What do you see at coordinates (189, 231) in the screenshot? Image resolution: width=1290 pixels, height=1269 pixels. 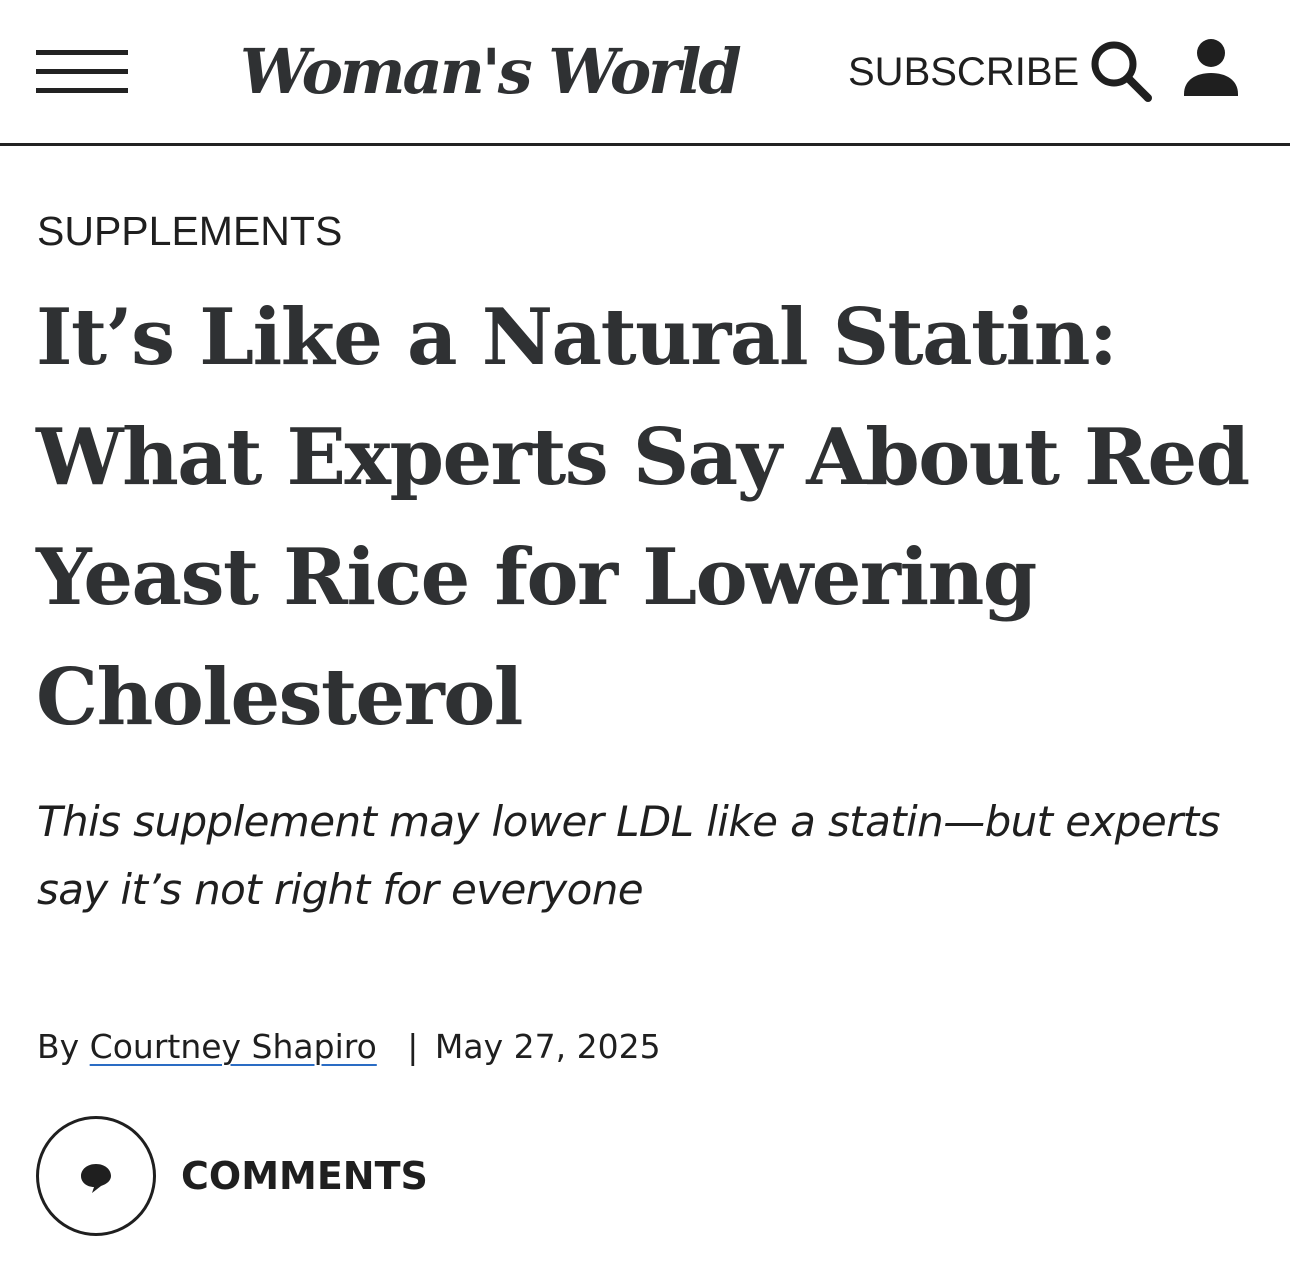 I see `category-label: SUPPLEMENTS` at bounding box center [189, 231].